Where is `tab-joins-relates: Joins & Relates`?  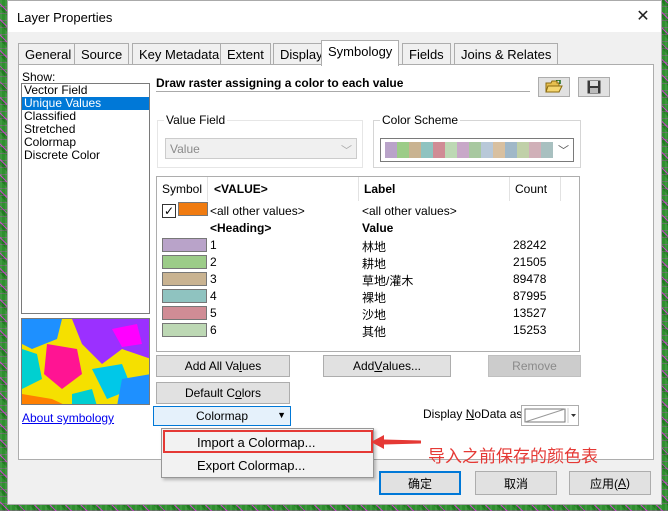
tab-joins-relates: Joins & Relates is located at coordinates (506, 54).